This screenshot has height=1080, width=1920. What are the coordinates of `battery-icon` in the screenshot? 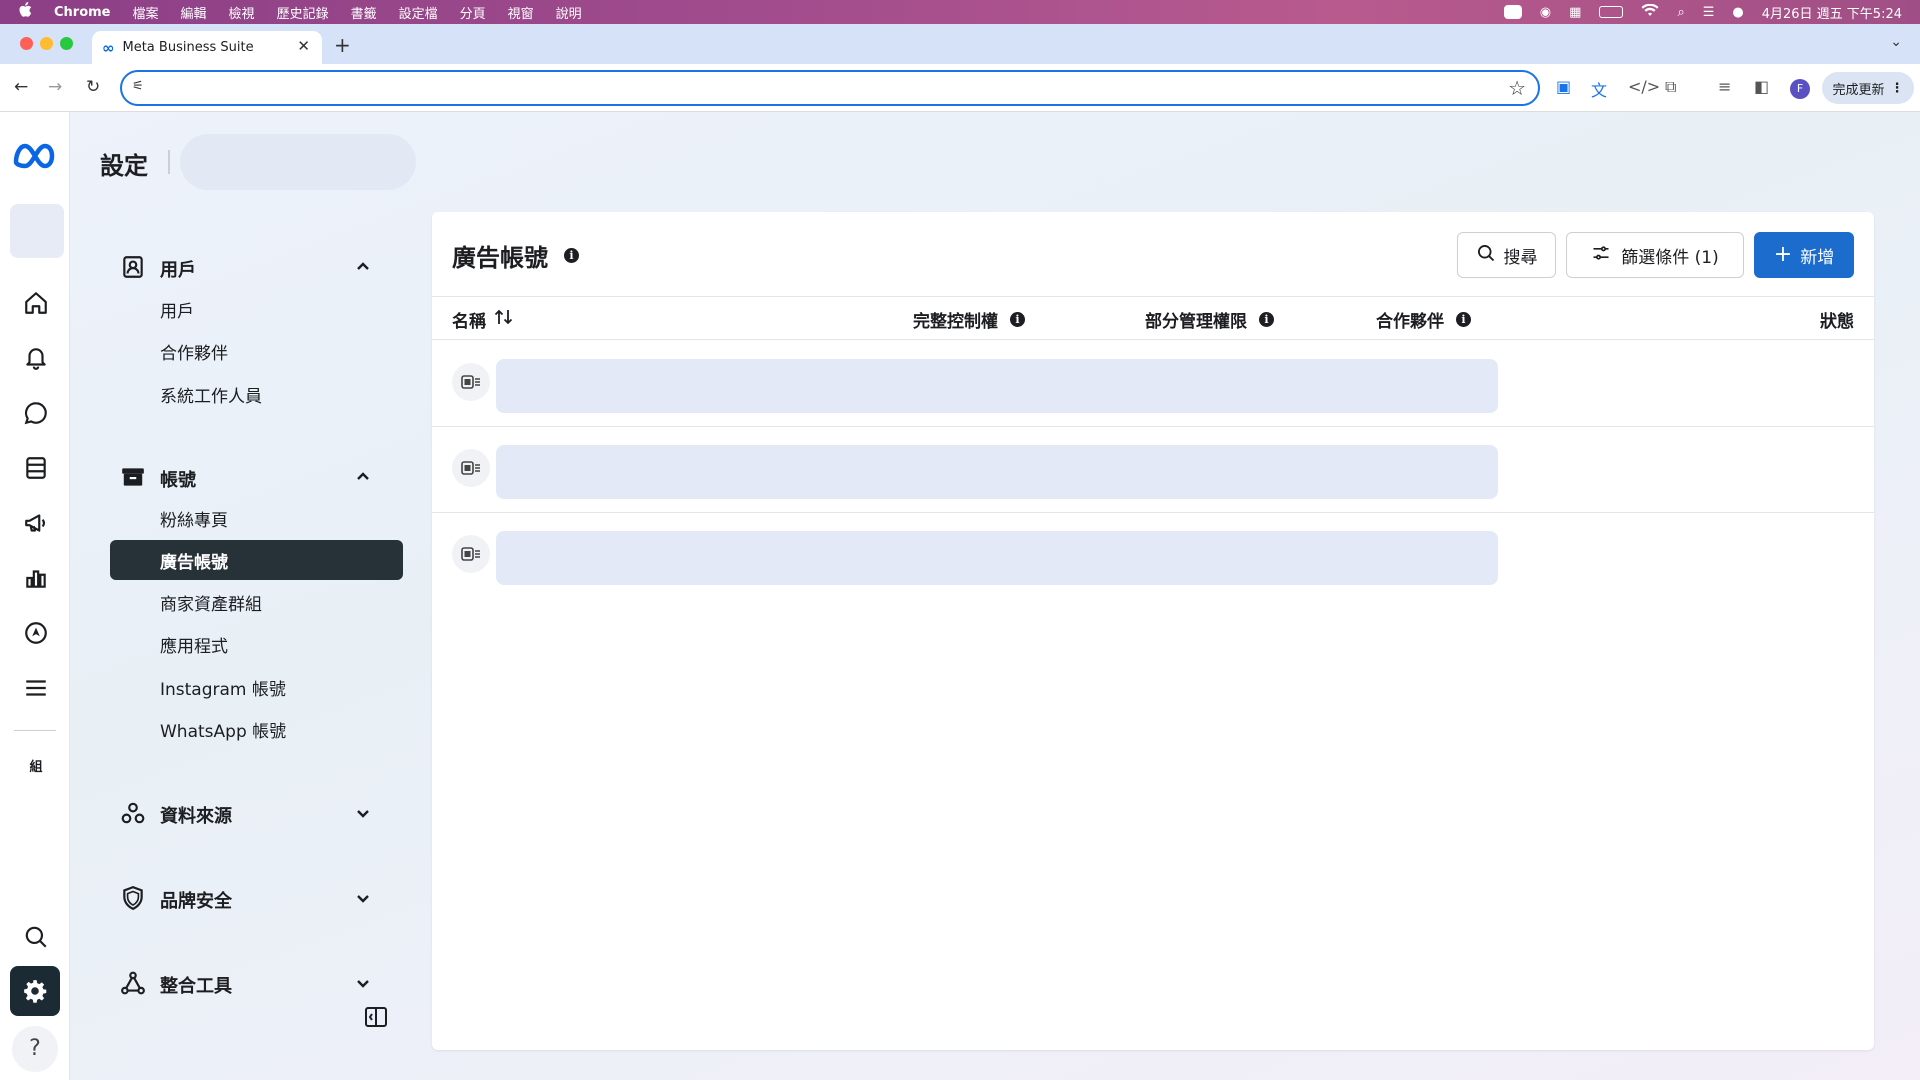 It's located at (1611, 12).